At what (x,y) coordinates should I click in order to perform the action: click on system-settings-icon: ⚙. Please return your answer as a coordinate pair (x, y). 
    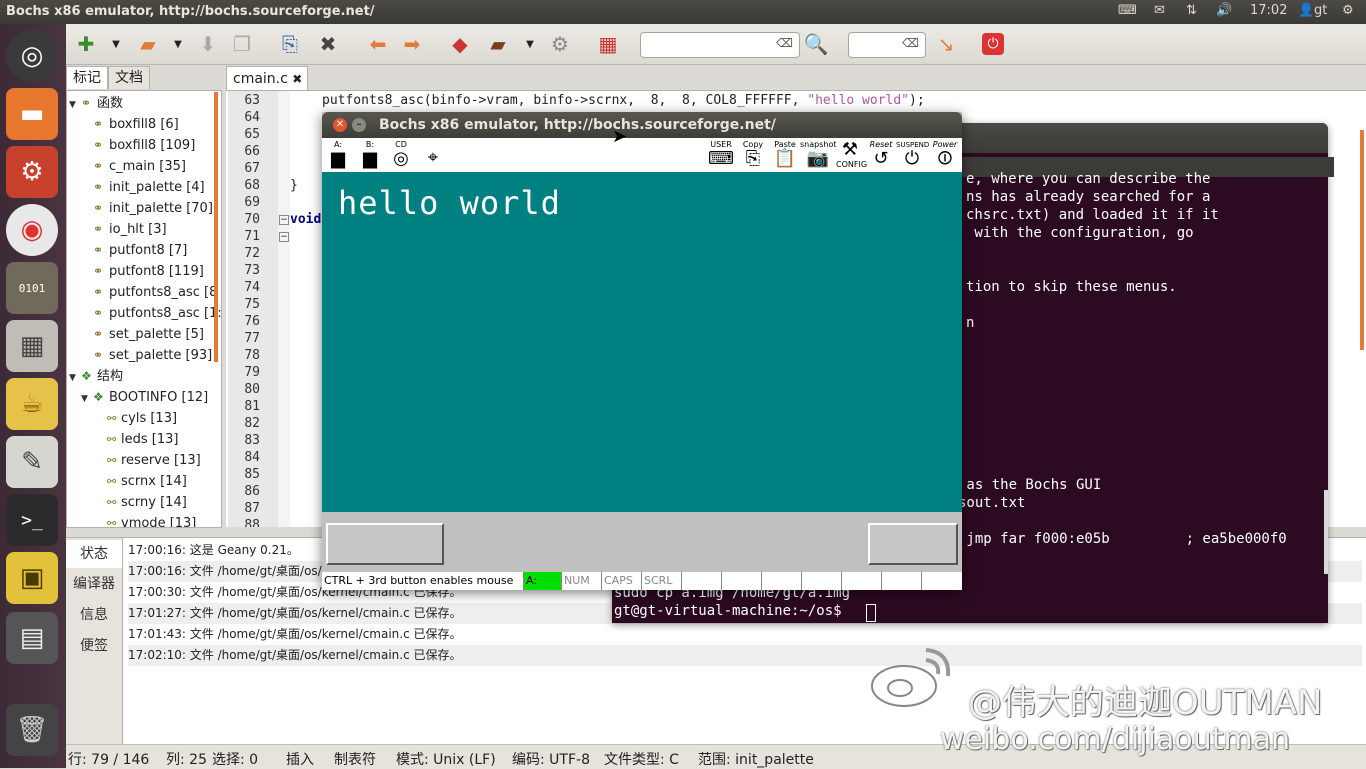
    Looking at the image, I should click on (32, 172).